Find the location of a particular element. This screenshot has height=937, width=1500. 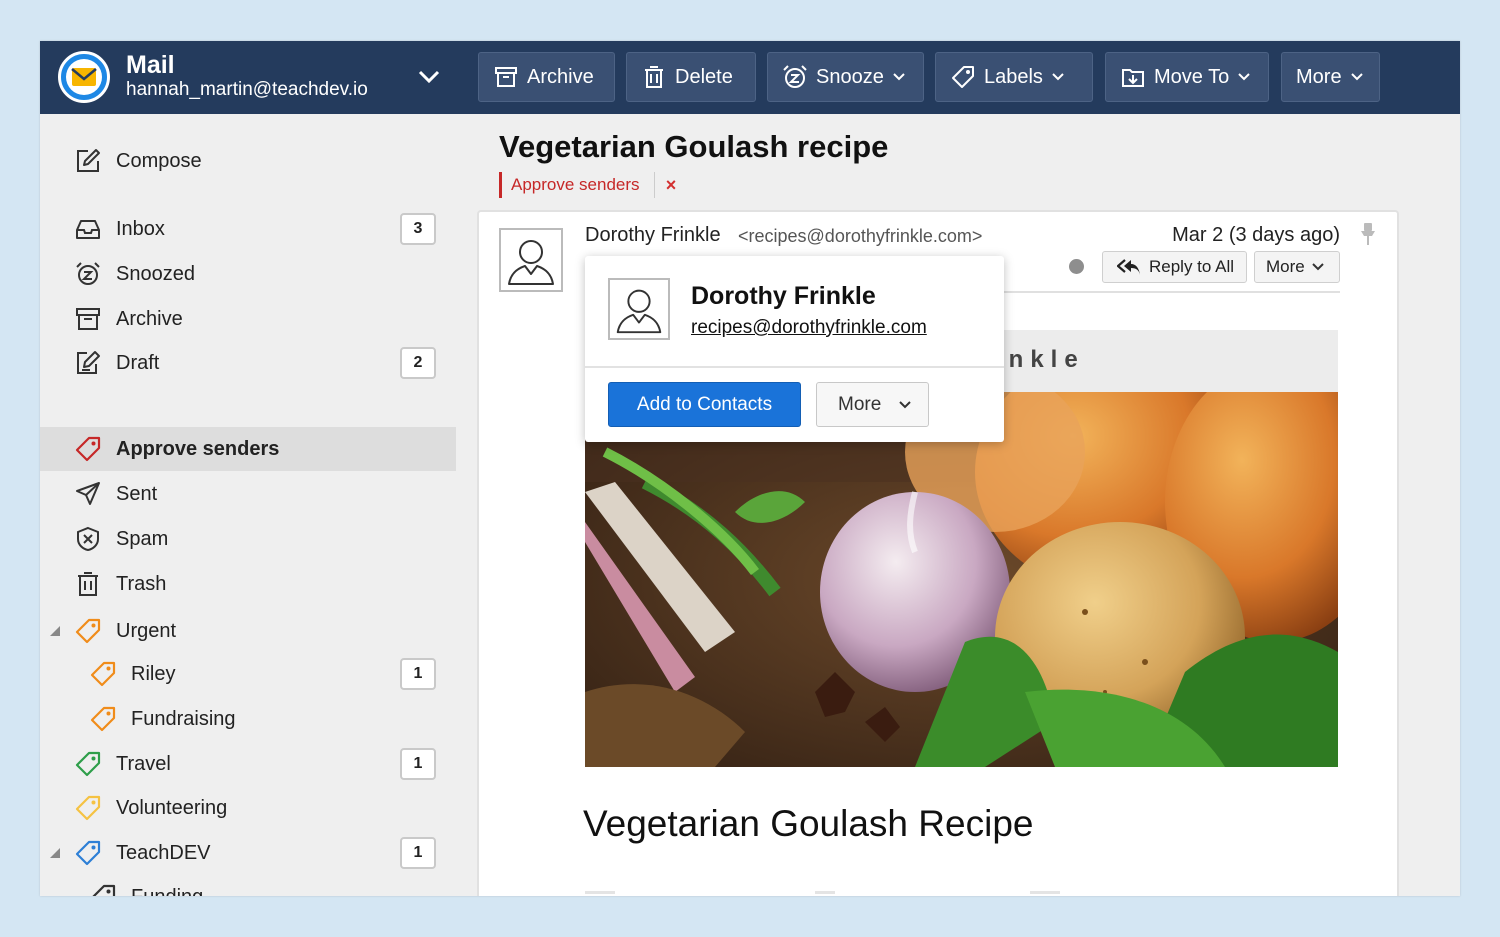

sender-email: <recipes@dorothyfrinkle.com> is located at coordinates (860, 236).